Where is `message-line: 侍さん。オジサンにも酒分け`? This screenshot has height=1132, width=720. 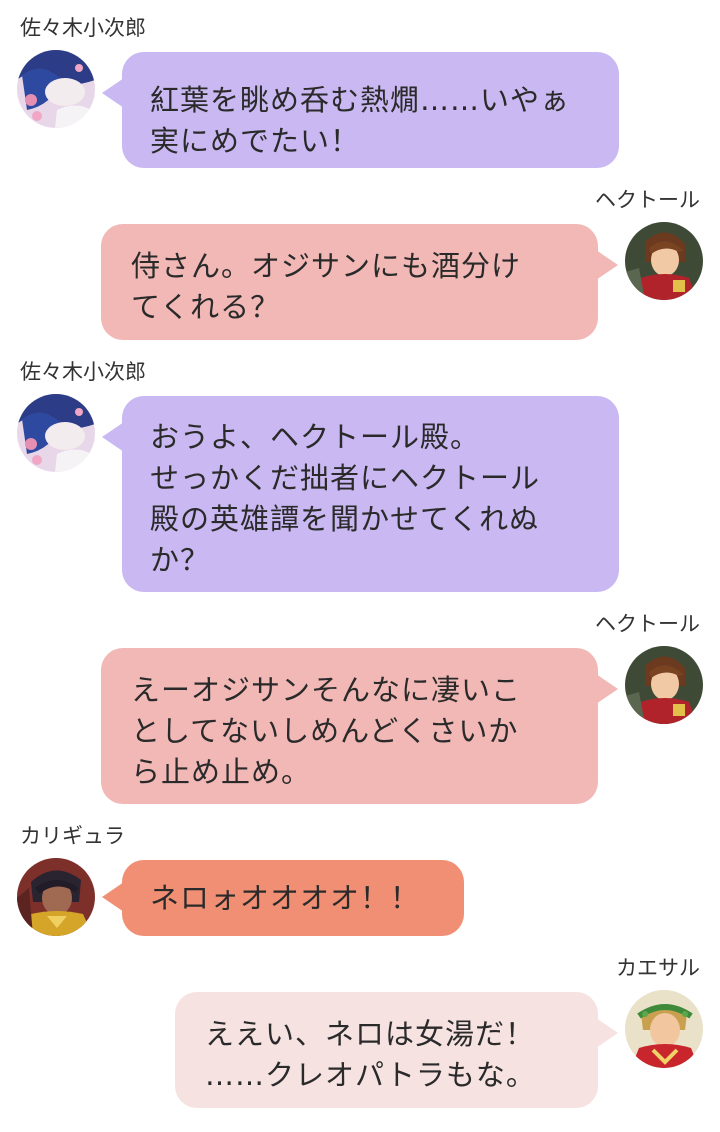 message-line: 侍さん。オジサンにも酒分け is located at coordinates (326, 266).